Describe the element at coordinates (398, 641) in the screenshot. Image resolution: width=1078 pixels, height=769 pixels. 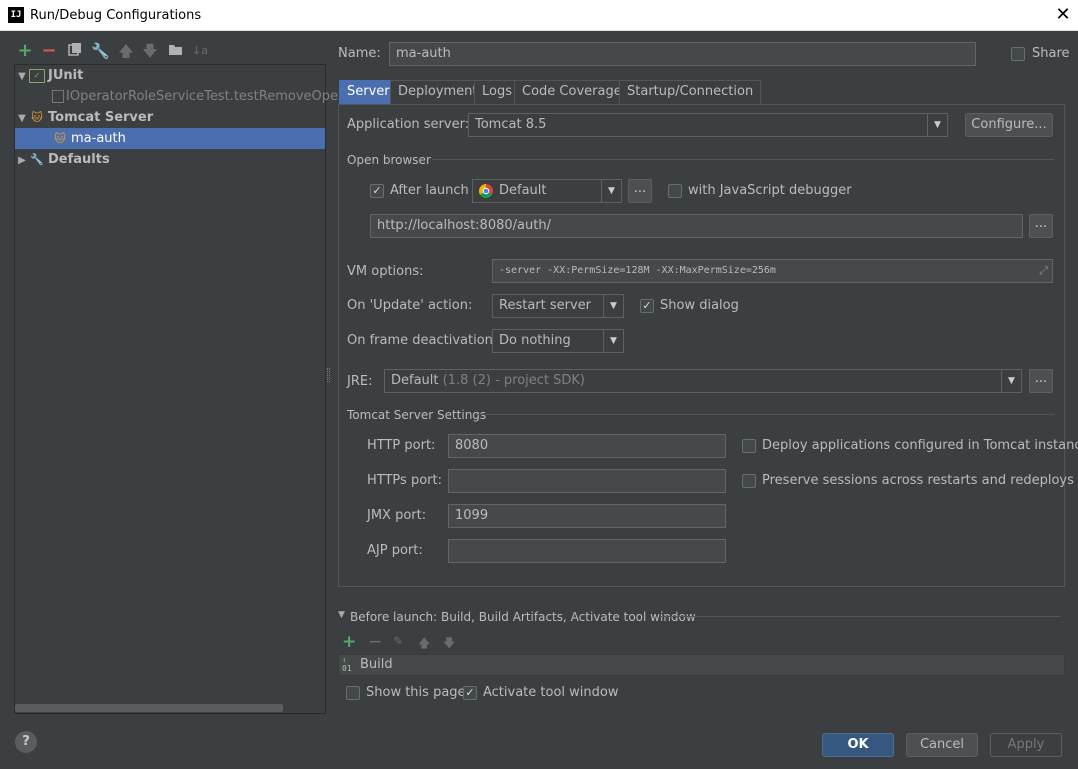
I see `edit-icon: ✎` at that location.